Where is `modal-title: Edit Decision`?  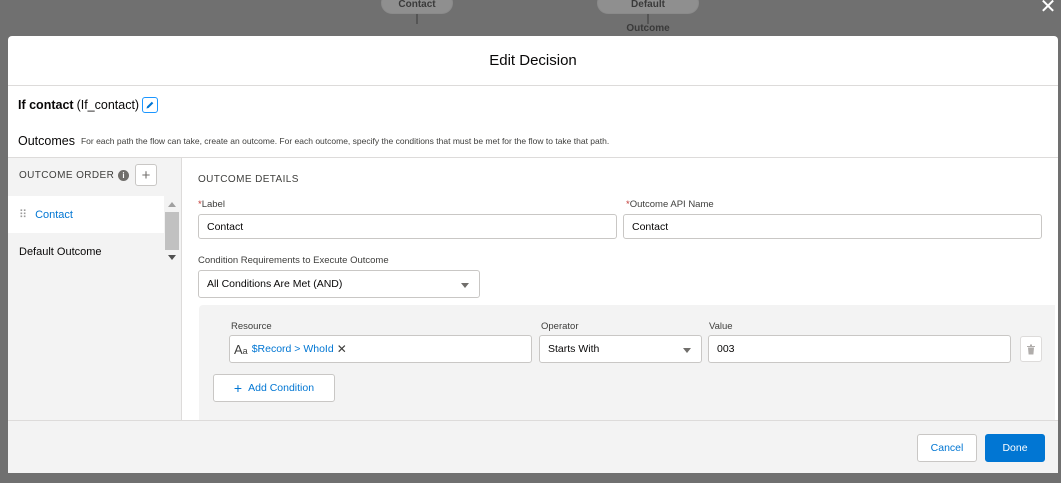
modal-title: Edit Decision is located at coordinates (533, 60).